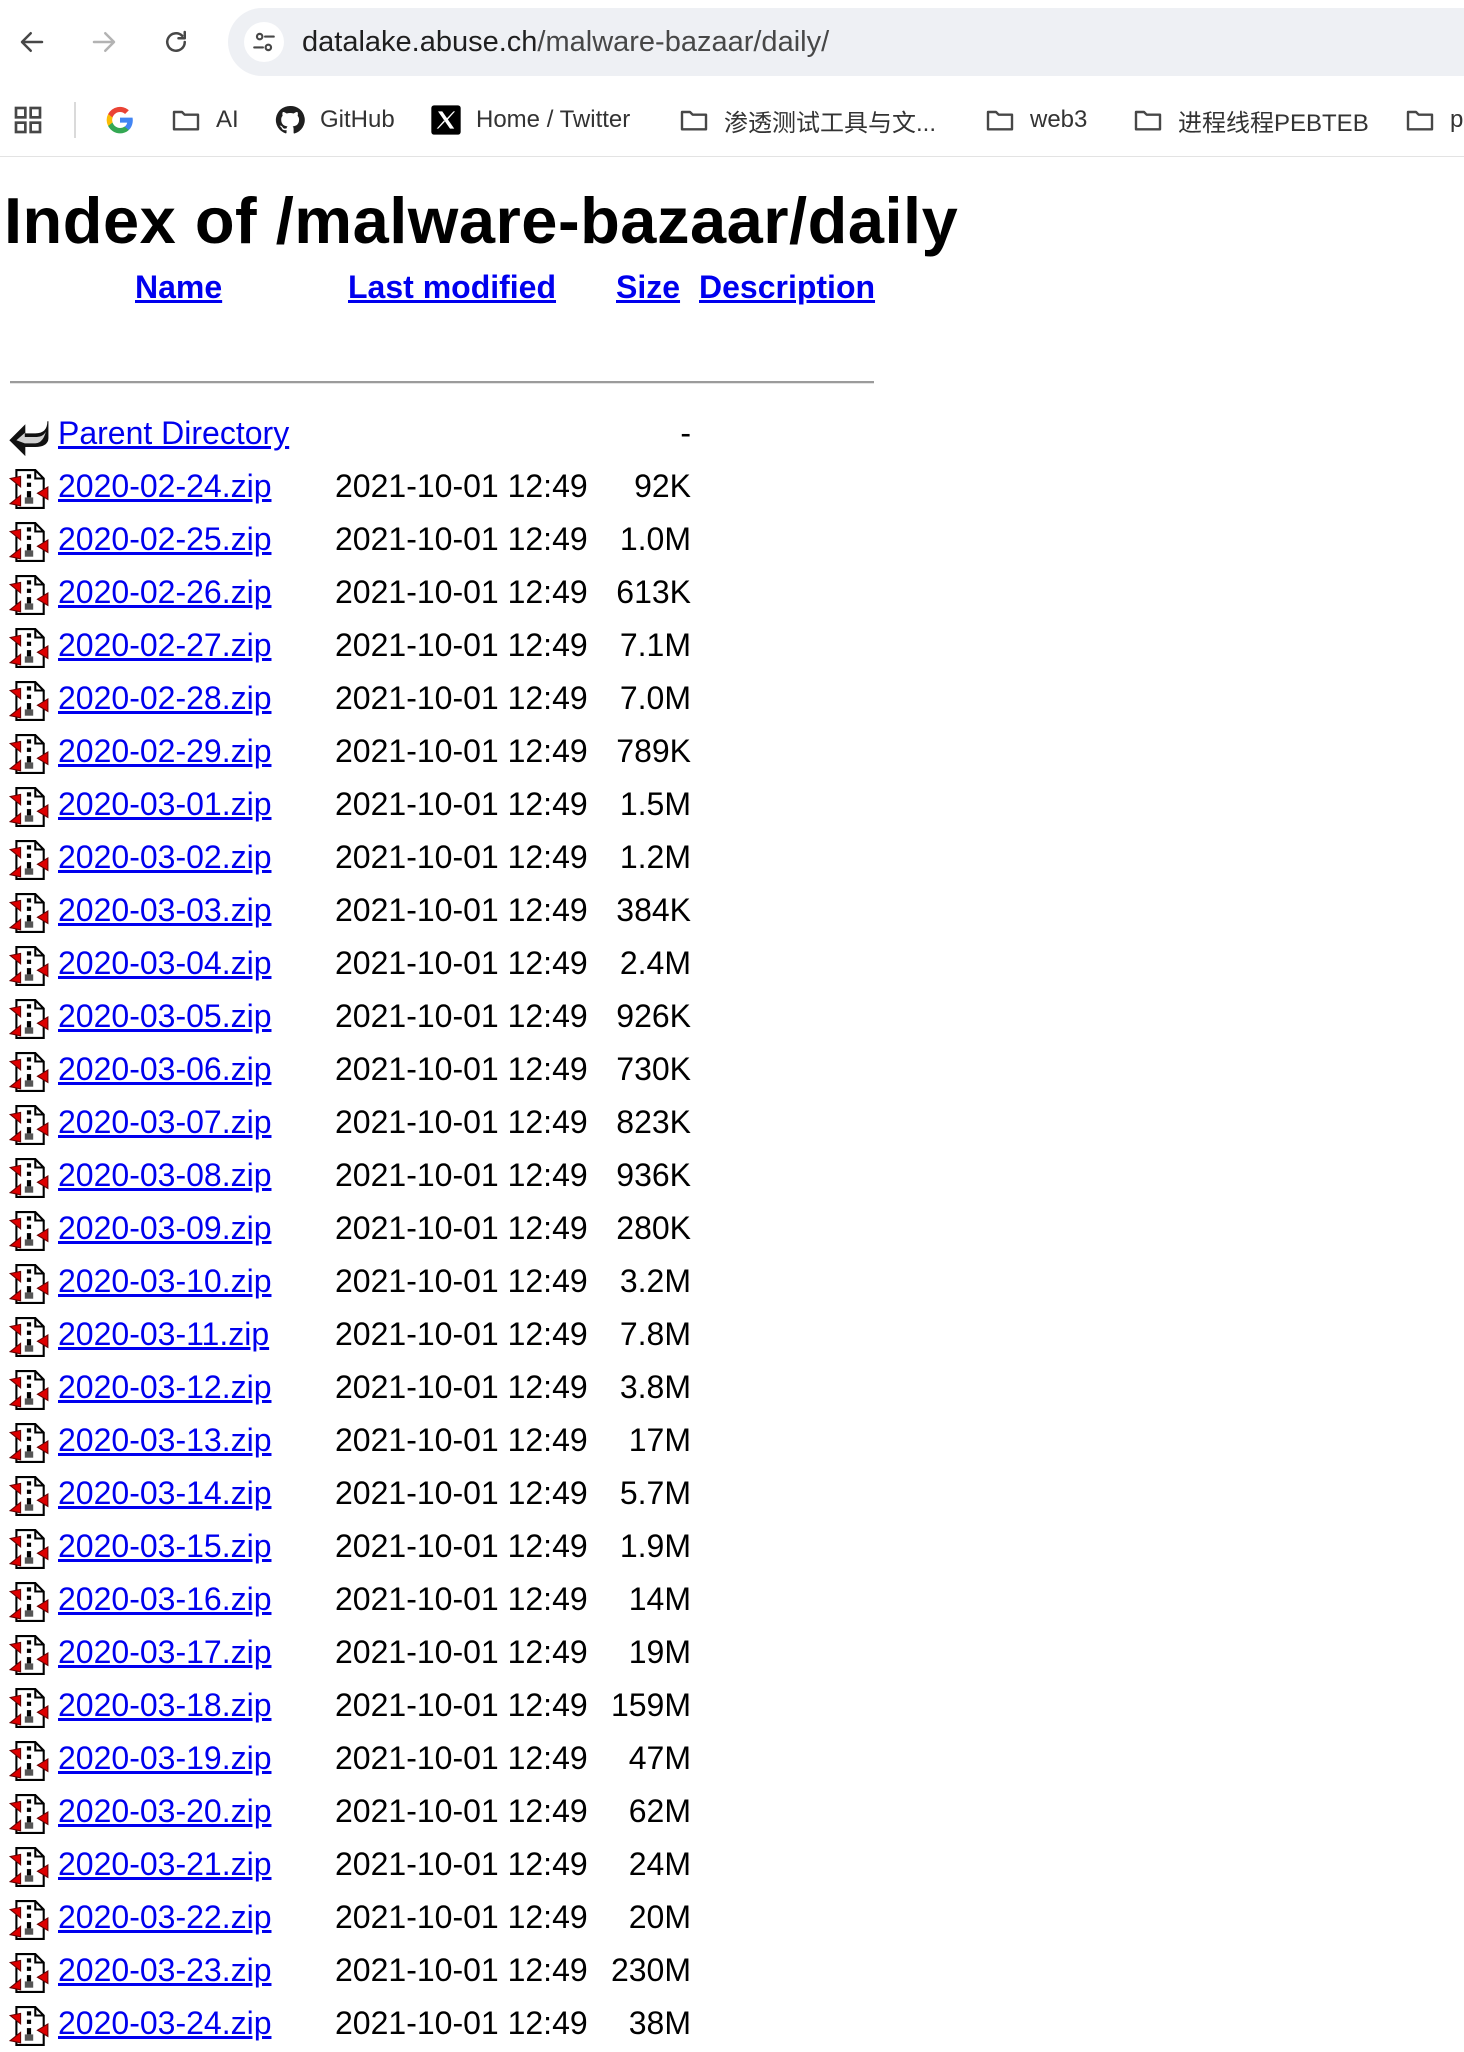  What do you see at coordinates (186, 120) in the screenshot?
I see `folder-icon` at bounding box center [186, 120].